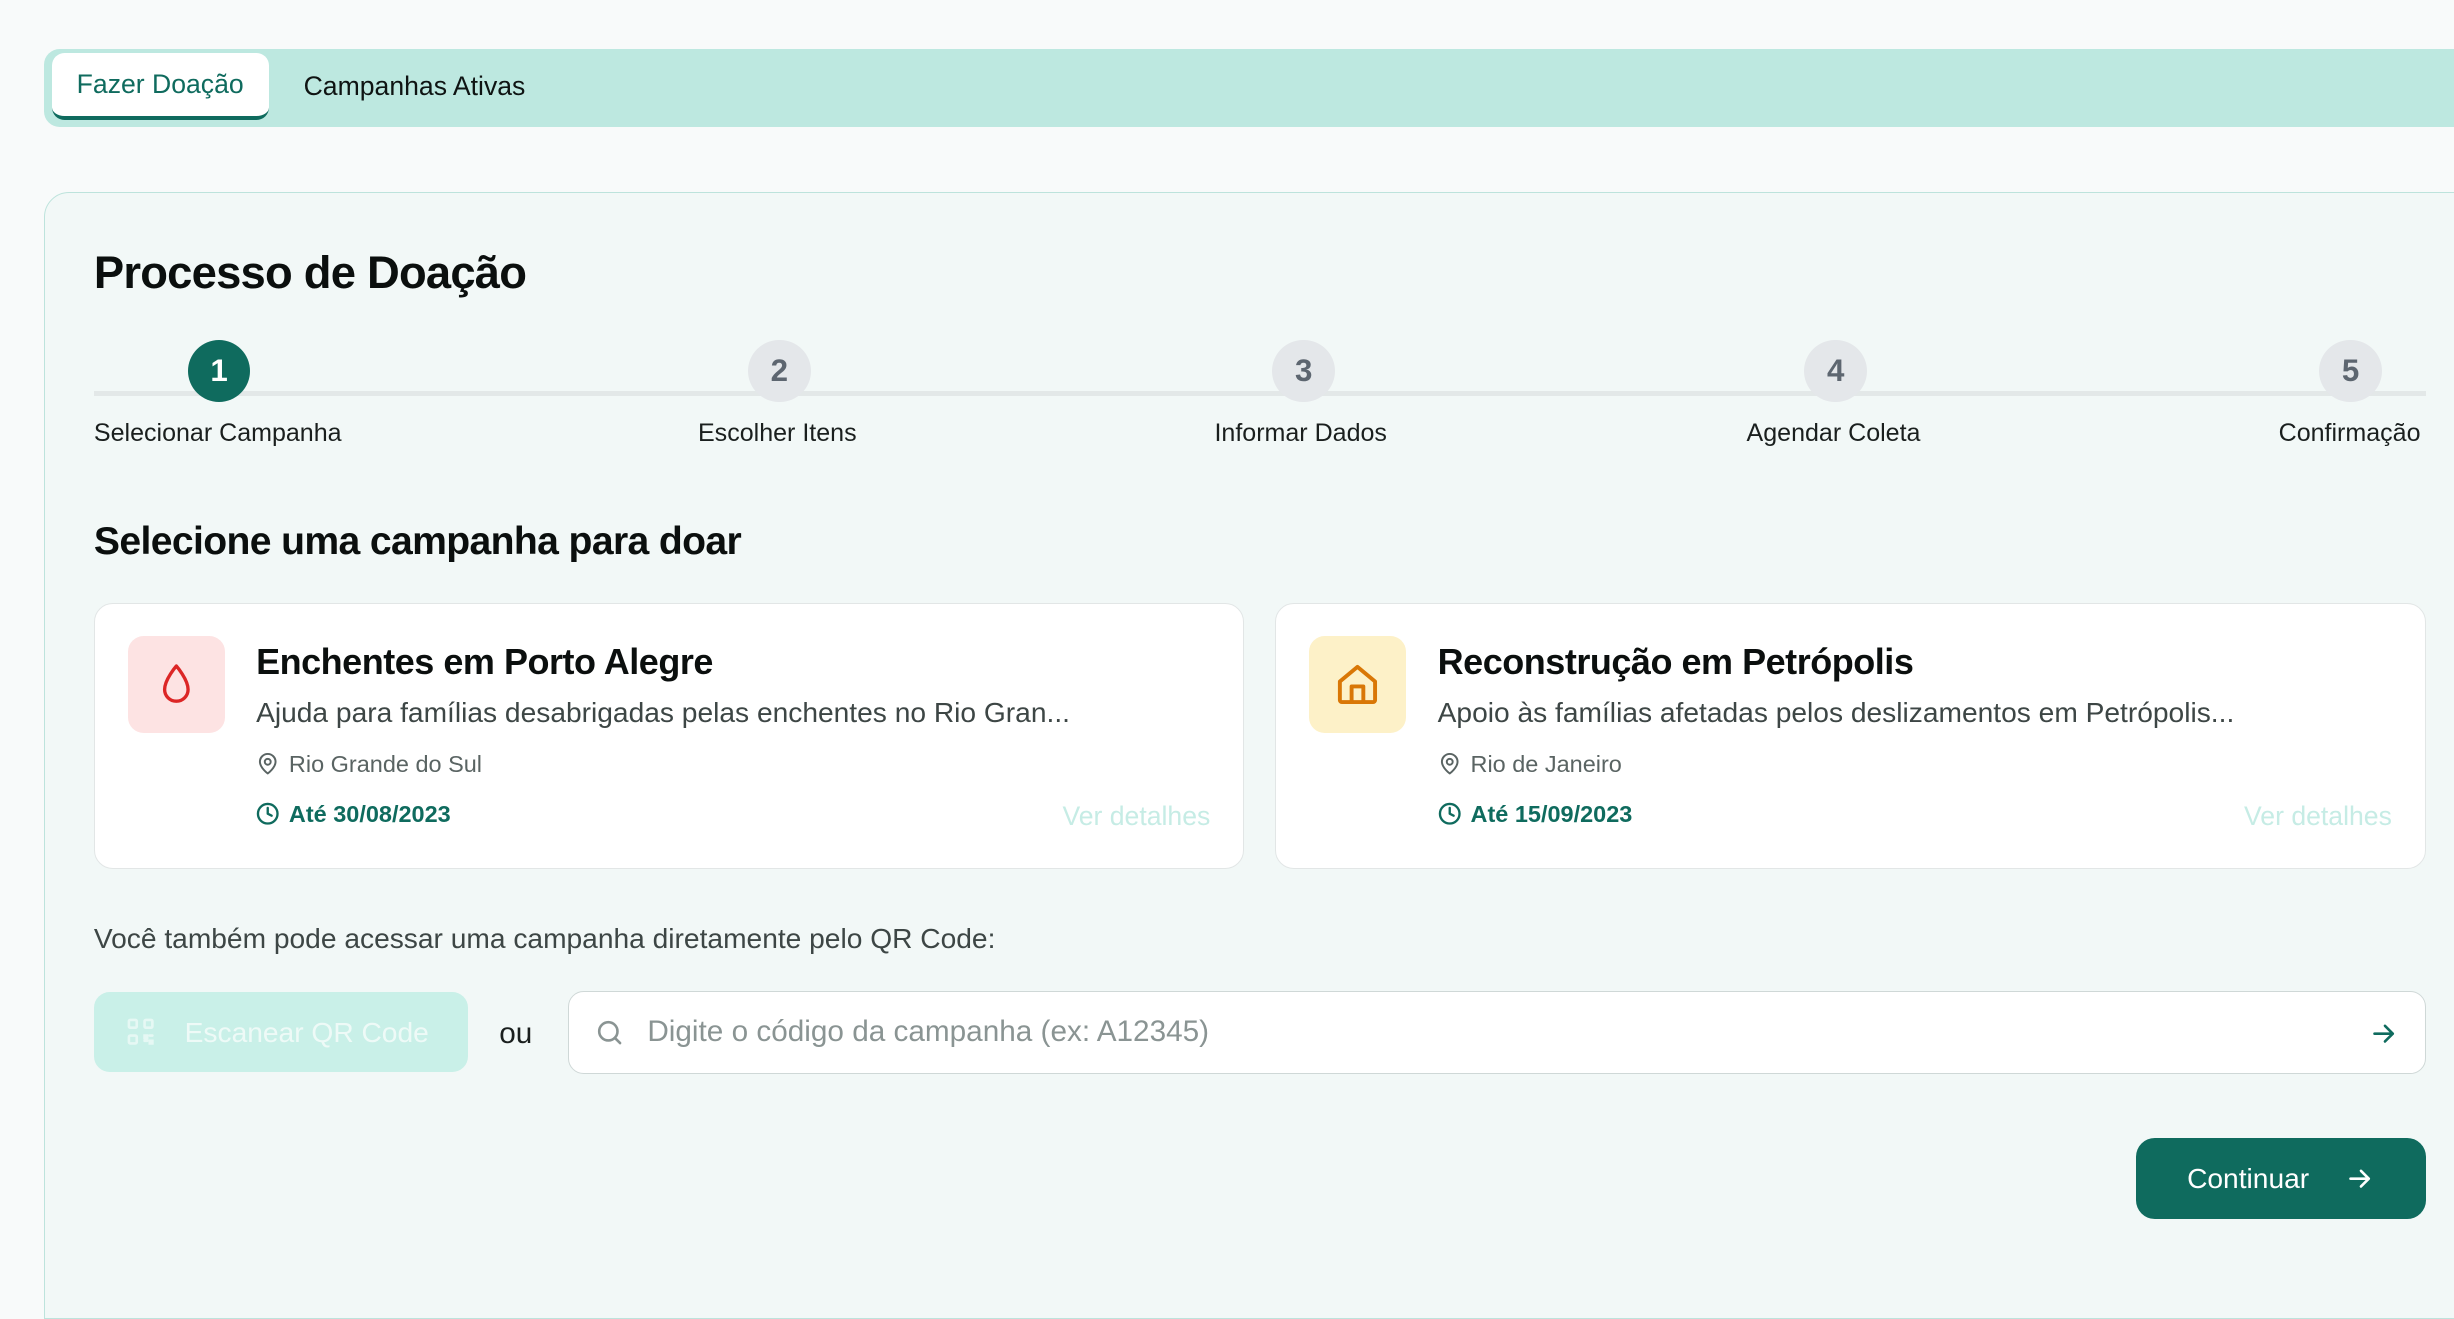 The image size is (2454, 1319). What do you see at coordinates (1546, 763) in the screenshot?
I see `campaign-location-text: Rio de Janeiro` at bounding box center [1546, 763].